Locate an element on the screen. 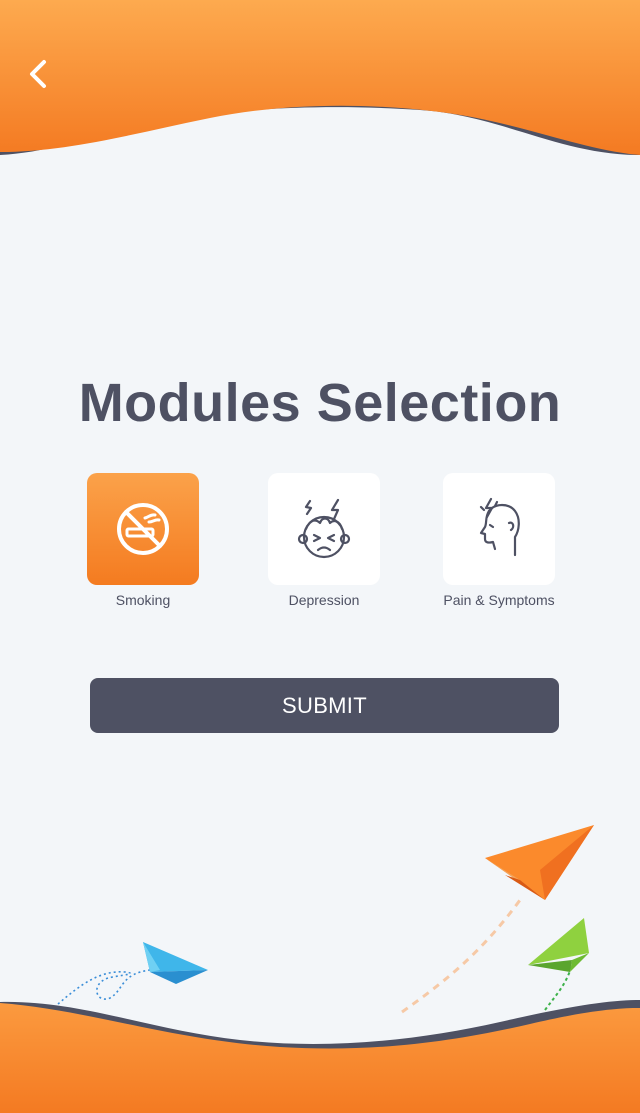  orange-plane-trail is located at coordinates (461, 956).